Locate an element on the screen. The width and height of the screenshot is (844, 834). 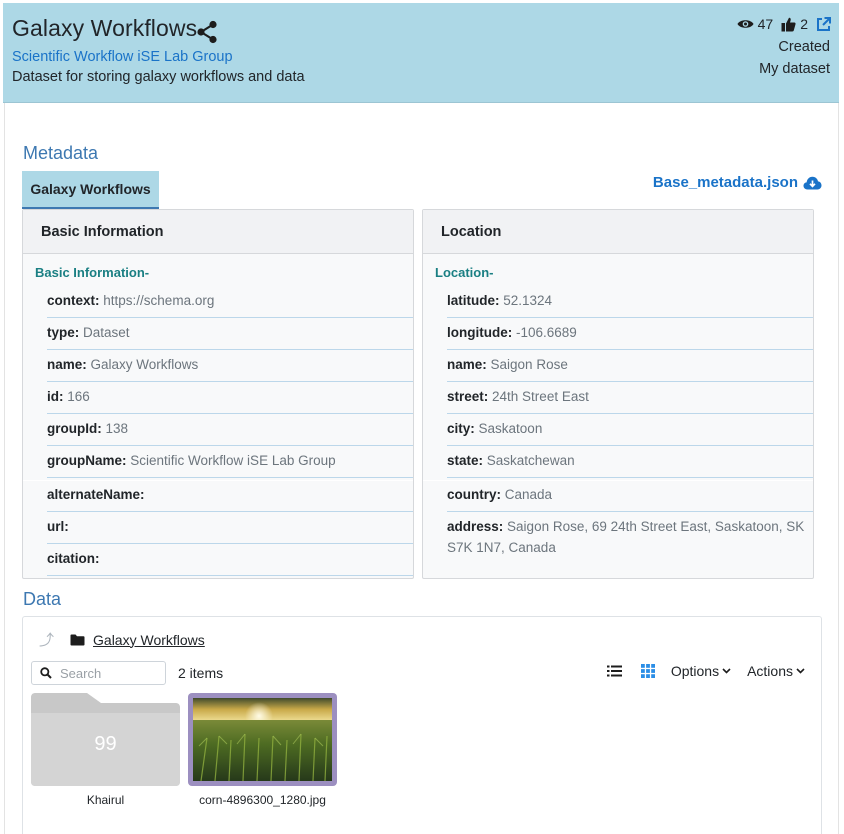
folder-tile-khairul: 99 is located at coordinates (105, 739).